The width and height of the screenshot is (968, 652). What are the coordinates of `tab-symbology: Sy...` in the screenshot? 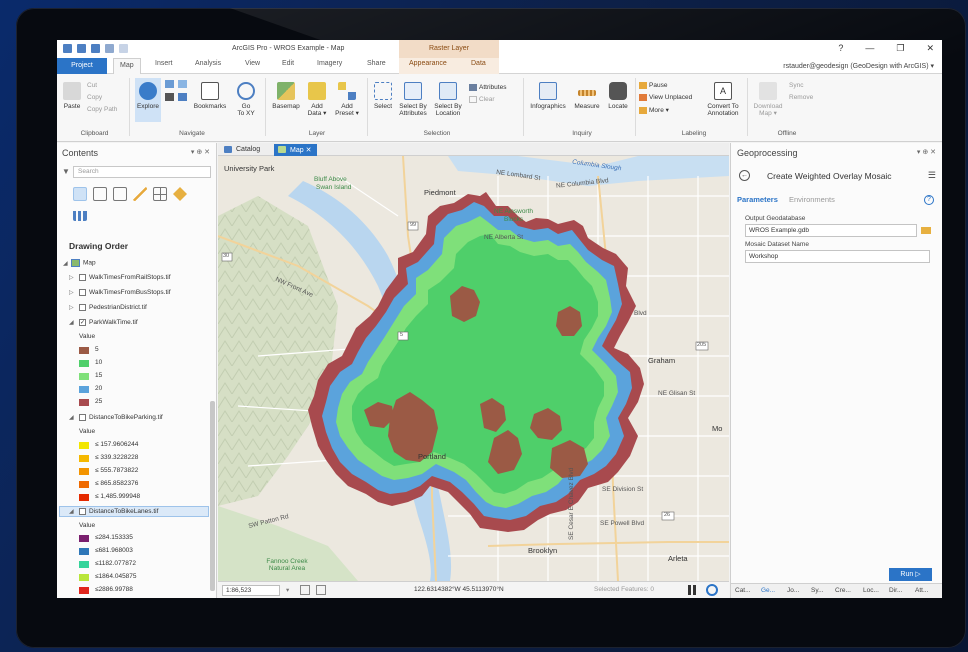 It's located at (817, 590).